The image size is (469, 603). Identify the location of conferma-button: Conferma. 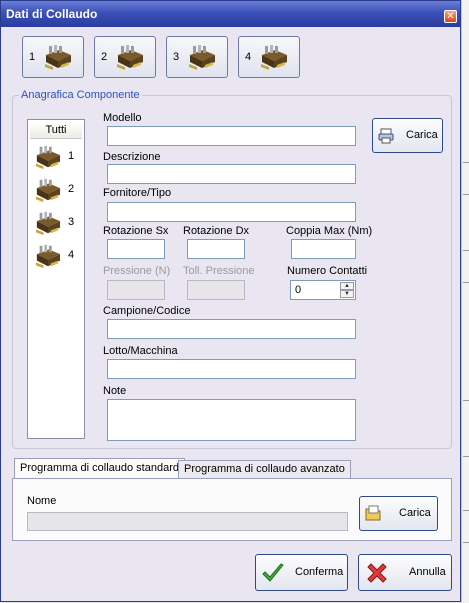
(301, 572).